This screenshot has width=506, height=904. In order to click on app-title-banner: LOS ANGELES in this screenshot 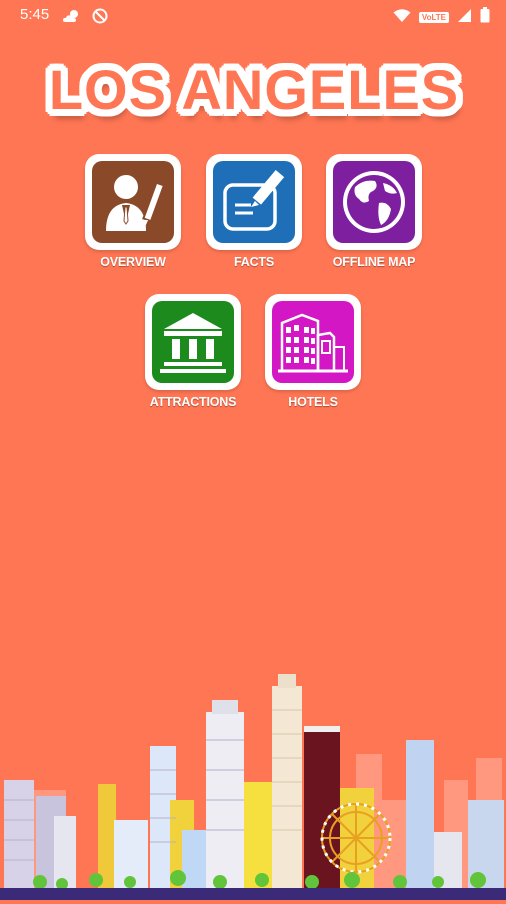, I will do `click(254, 90)`.